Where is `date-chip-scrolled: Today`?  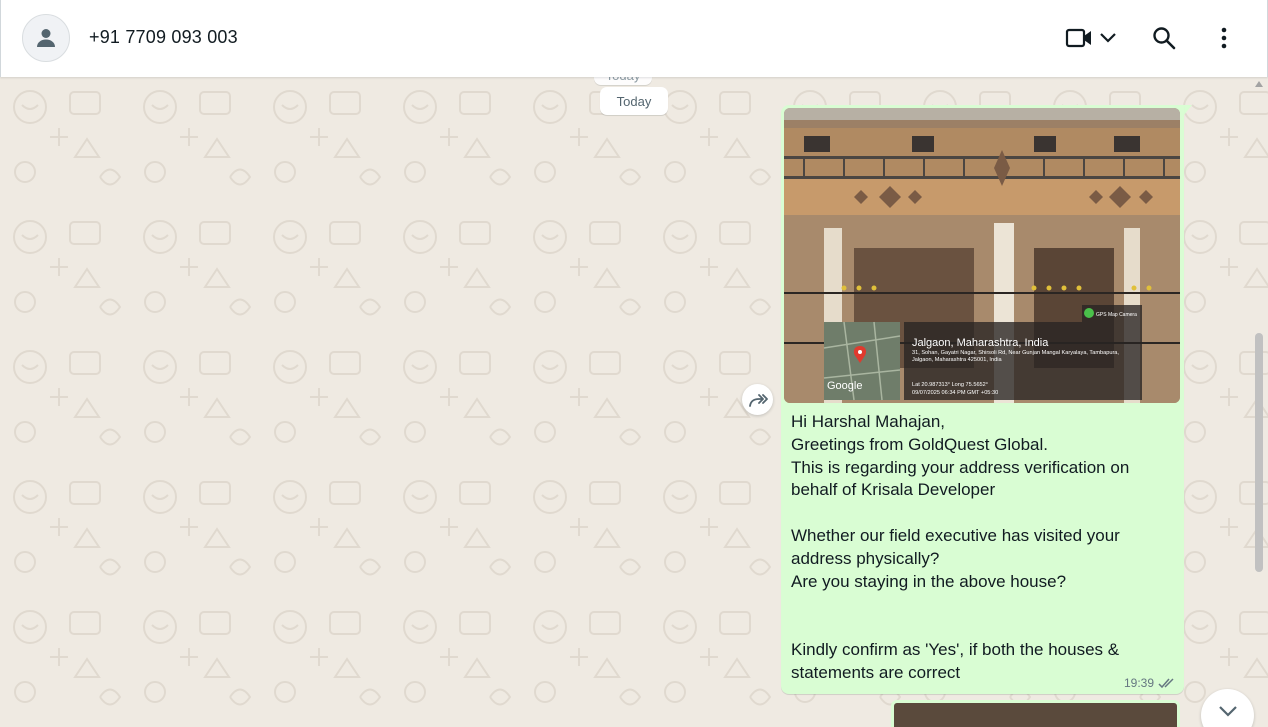 date-chip-scrolled: Today is located at coordinates (623, 81).